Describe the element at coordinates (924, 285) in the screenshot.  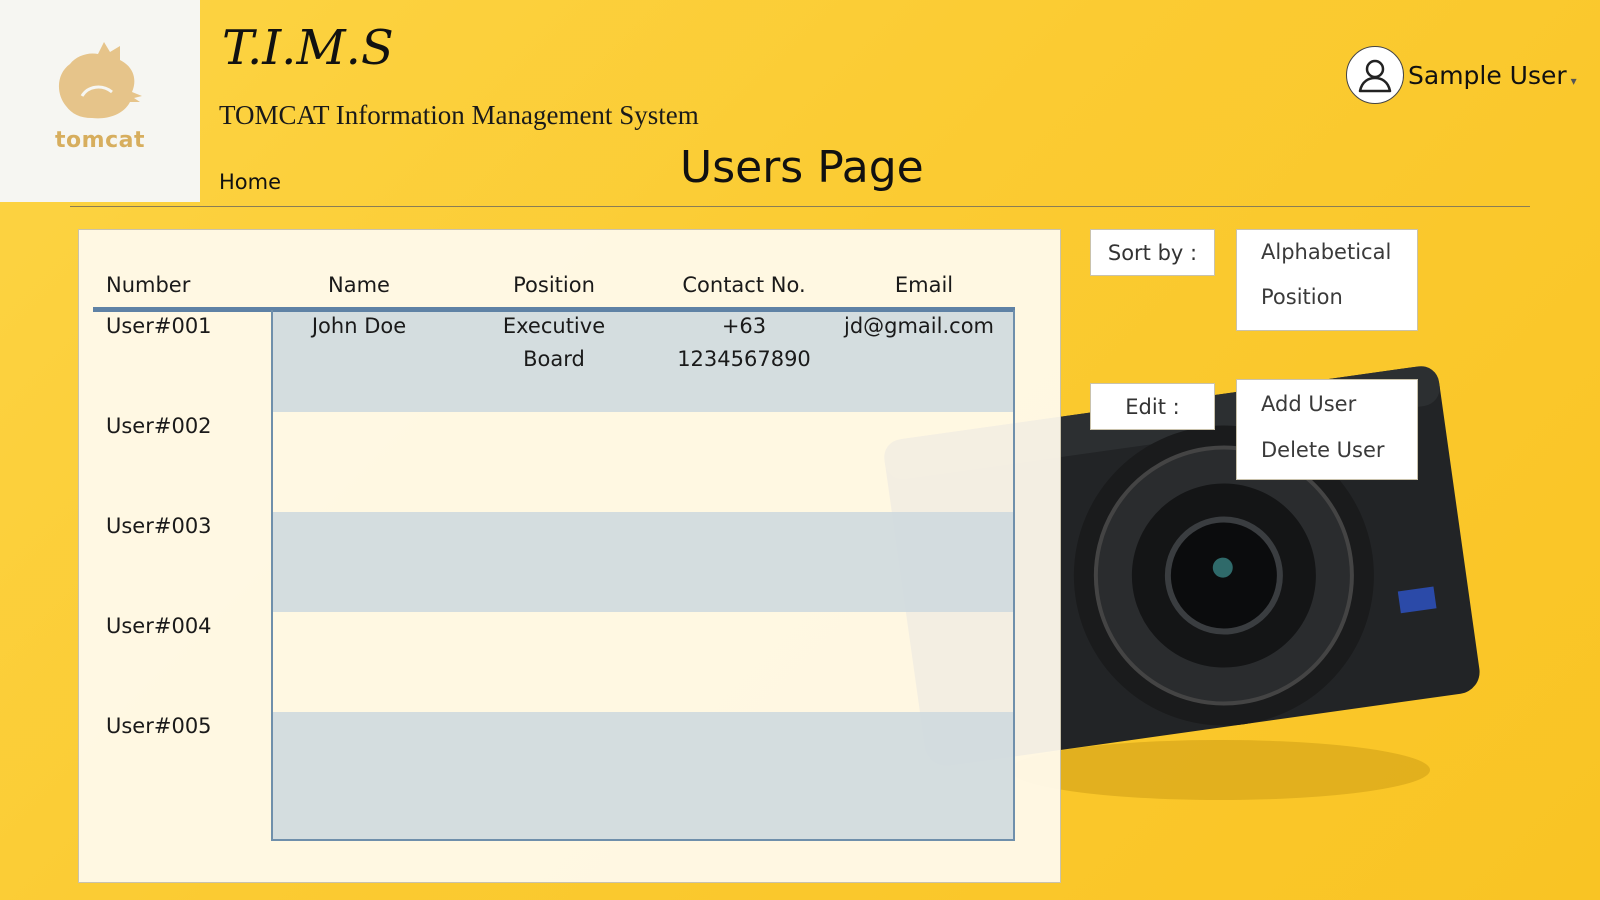
I see `column-header-email: Email` at that location.